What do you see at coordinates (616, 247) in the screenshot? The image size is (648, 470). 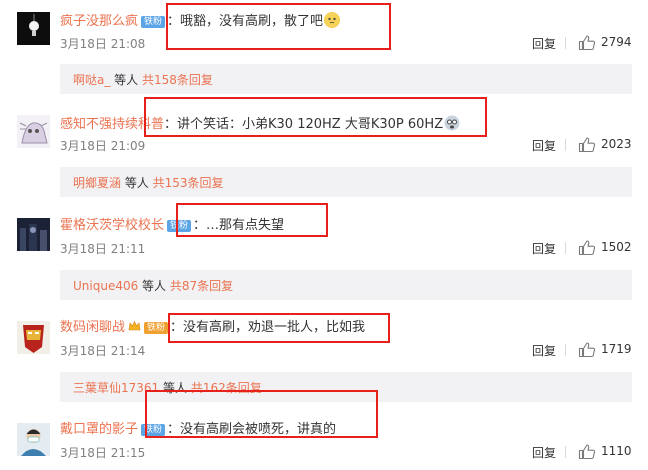 I see `like-count: 1502` at bounding box center [616, 247].